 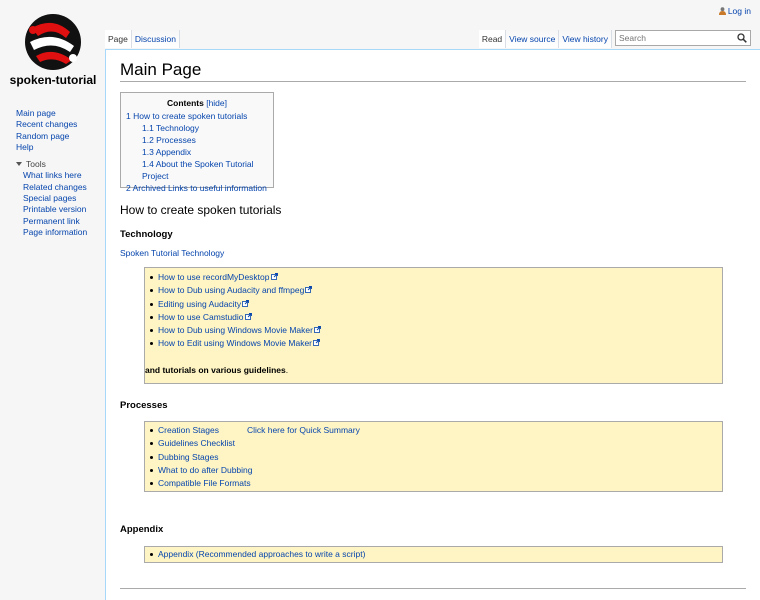 What do you see at coordinates (436, 277) in the screenshot?
I see `list-item: How to use recordMyDesktop` at bounding box center [436, 277].